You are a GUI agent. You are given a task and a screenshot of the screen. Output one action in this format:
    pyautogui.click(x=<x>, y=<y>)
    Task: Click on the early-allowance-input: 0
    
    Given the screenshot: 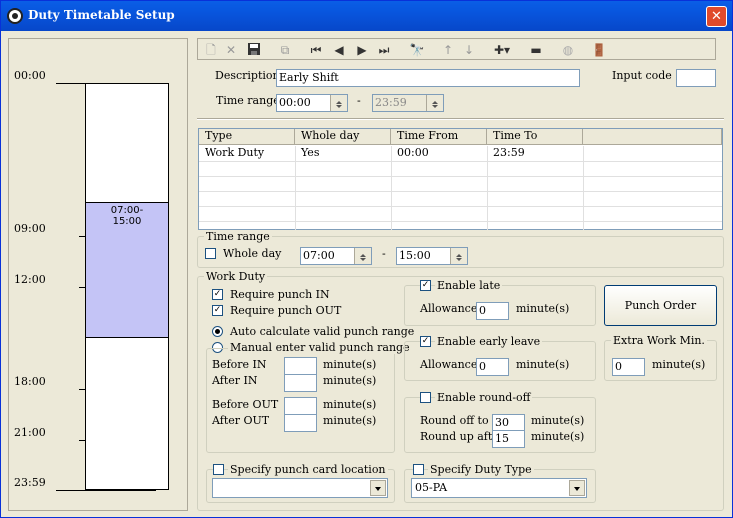 What is the action you would take?
    pyautogui.click(x=492, y=367)
    